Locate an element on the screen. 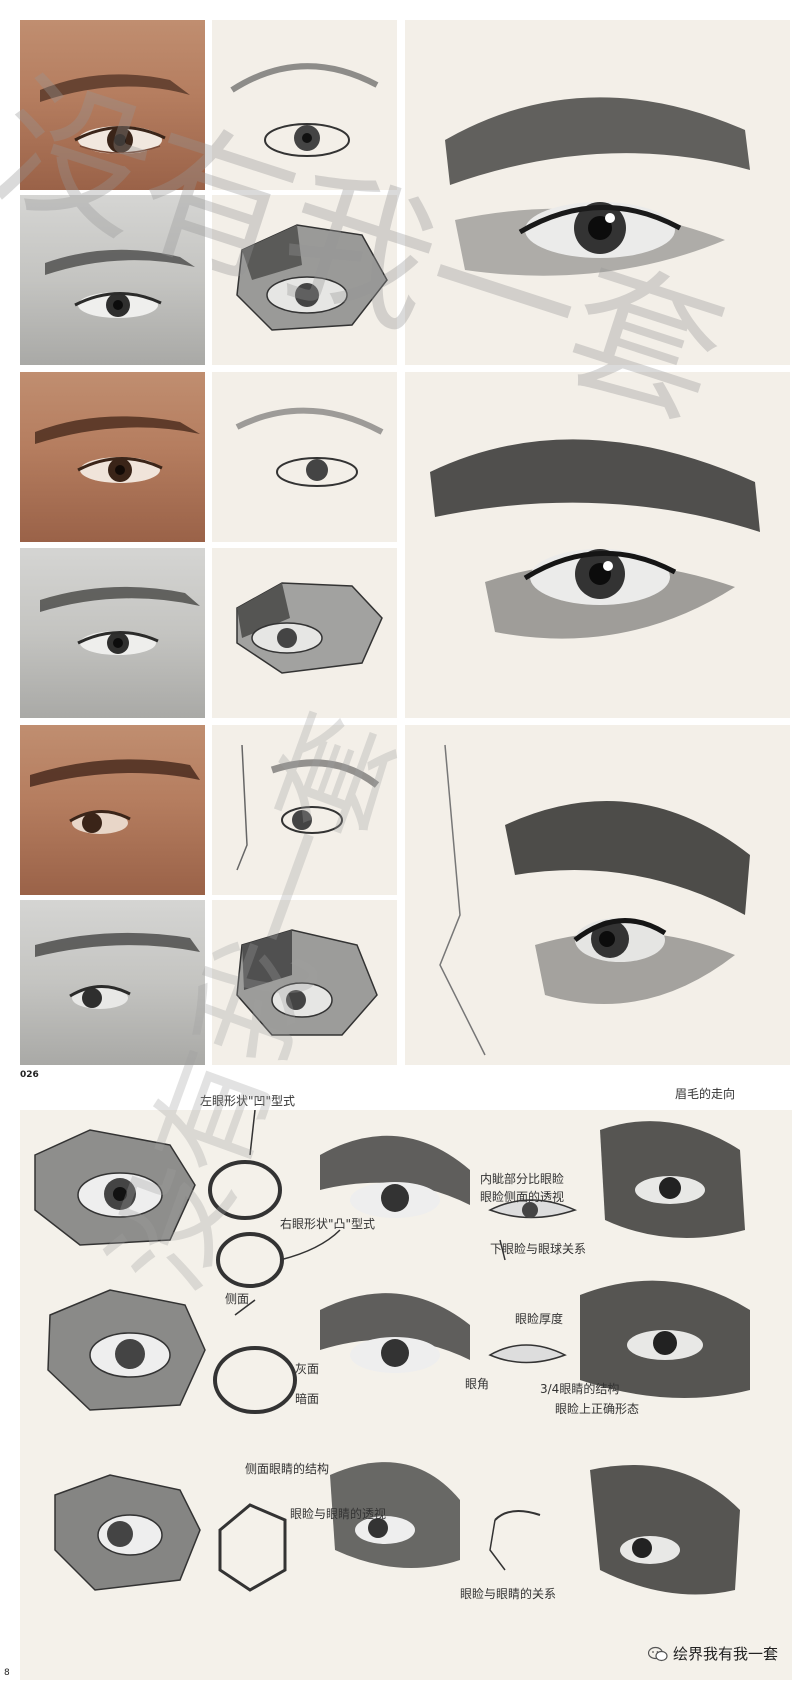 The width and height of the screenshot is (805, 1685). eye-sketch-side-art is located at coordinates (308, 807).